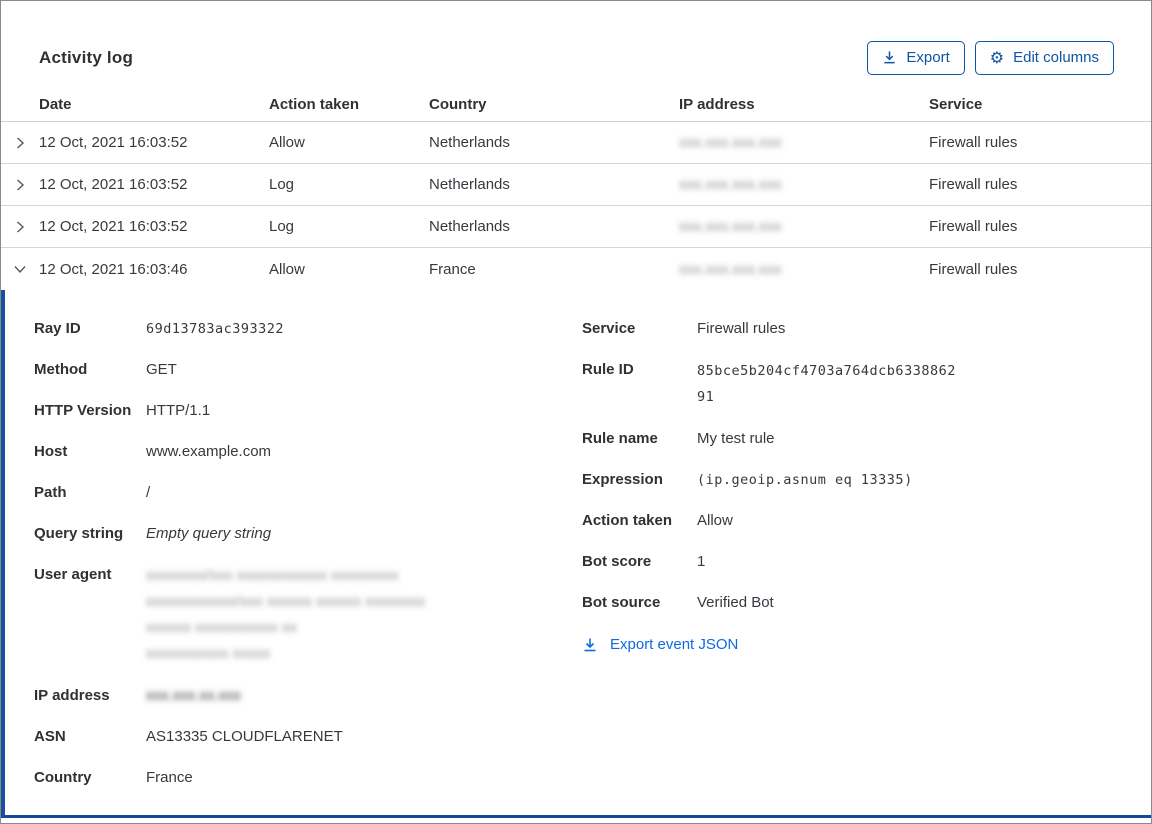  Describe the element at coordinates (215, 329) in the screenshot. I see `field-value: 69d13783ac393322` at that location.